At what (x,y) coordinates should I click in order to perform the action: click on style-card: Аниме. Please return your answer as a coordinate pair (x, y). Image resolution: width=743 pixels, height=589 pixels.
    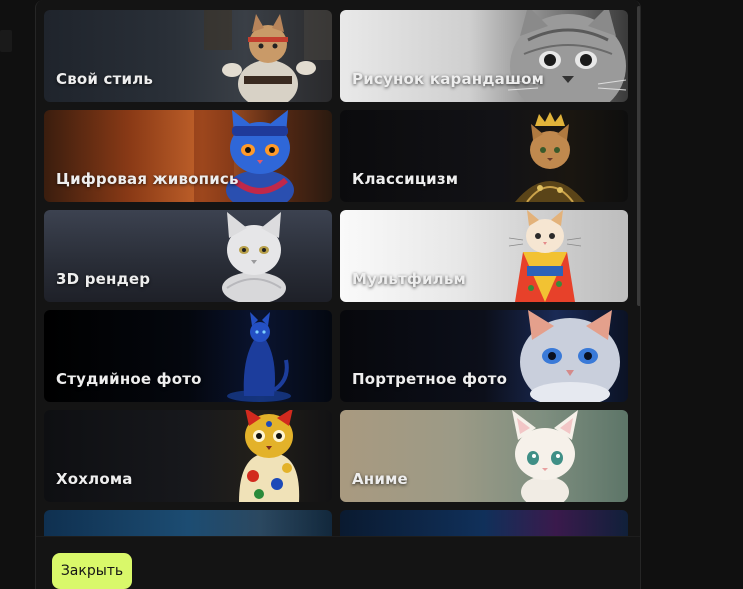
    Looking at the image, I should click on (484, 456).